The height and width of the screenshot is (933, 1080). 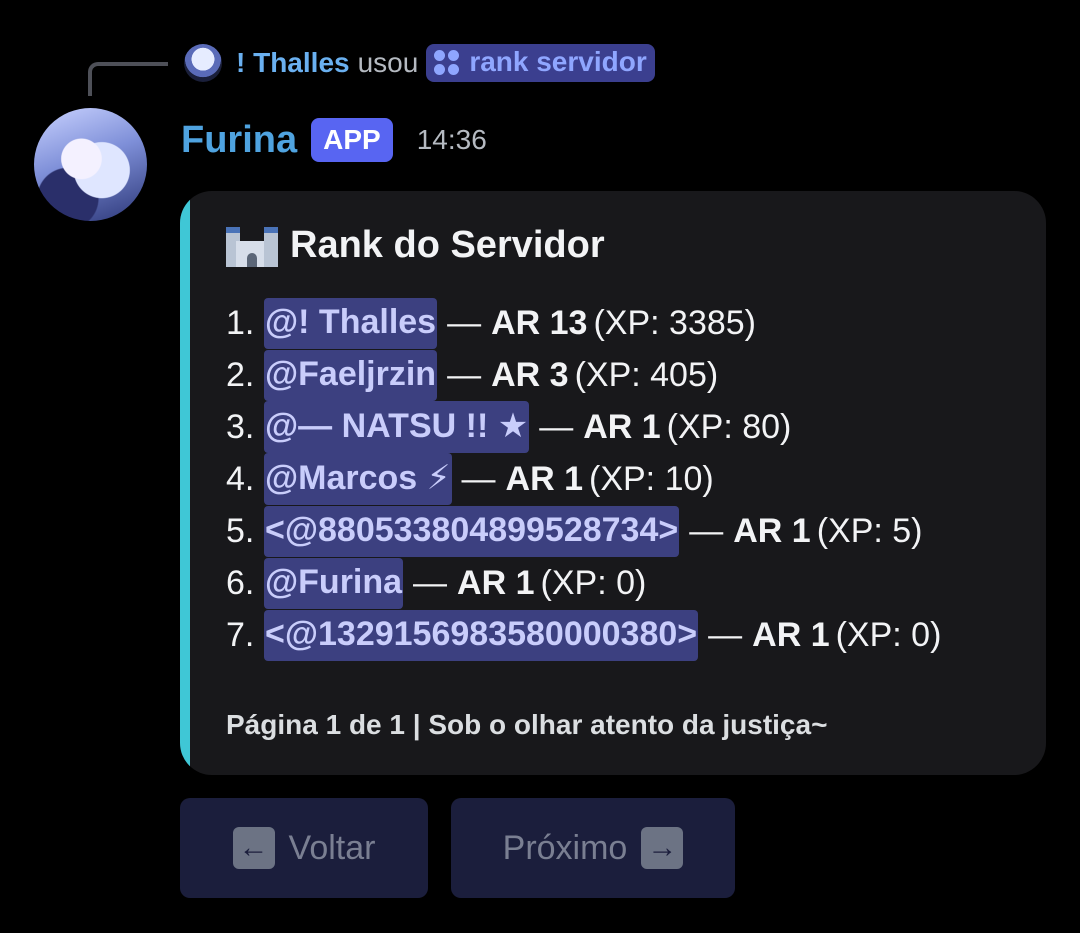 What do you see at coordinates (240, 530) in the screenshot?
I see `rank-number: 5.` at bounding box center [240, 530].